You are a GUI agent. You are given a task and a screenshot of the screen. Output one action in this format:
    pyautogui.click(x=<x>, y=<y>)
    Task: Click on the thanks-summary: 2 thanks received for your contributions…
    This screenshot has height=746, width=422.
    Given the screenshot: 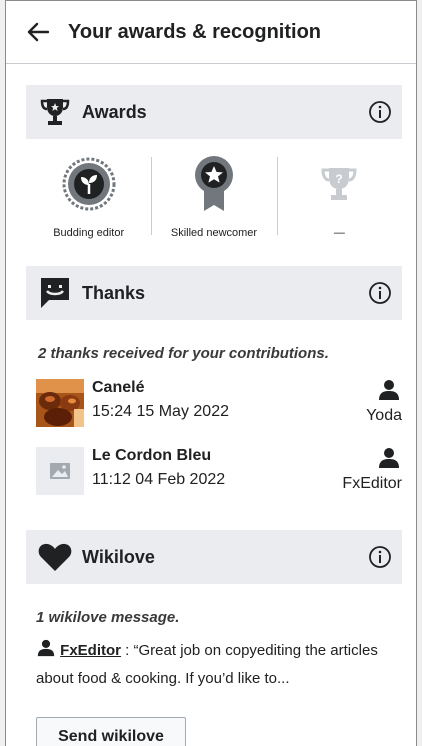 What is the action you would take?
    pyautogui.click(x=183, y=353)
    